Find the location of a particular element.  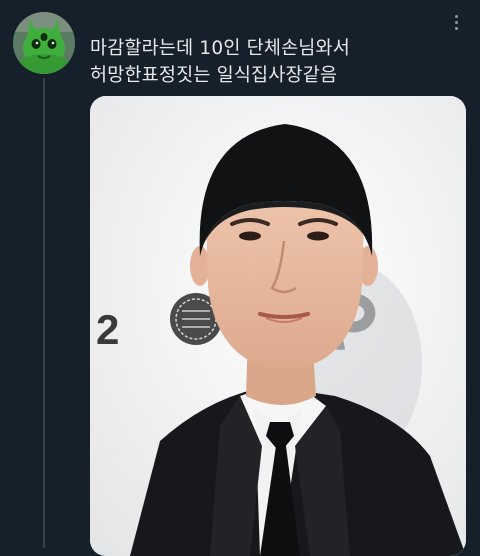

tweet-text: 마감할라는데 10인 단체손님와서 허망한표정짓는 일식집사장같음 is located at coordinates (265, 62).